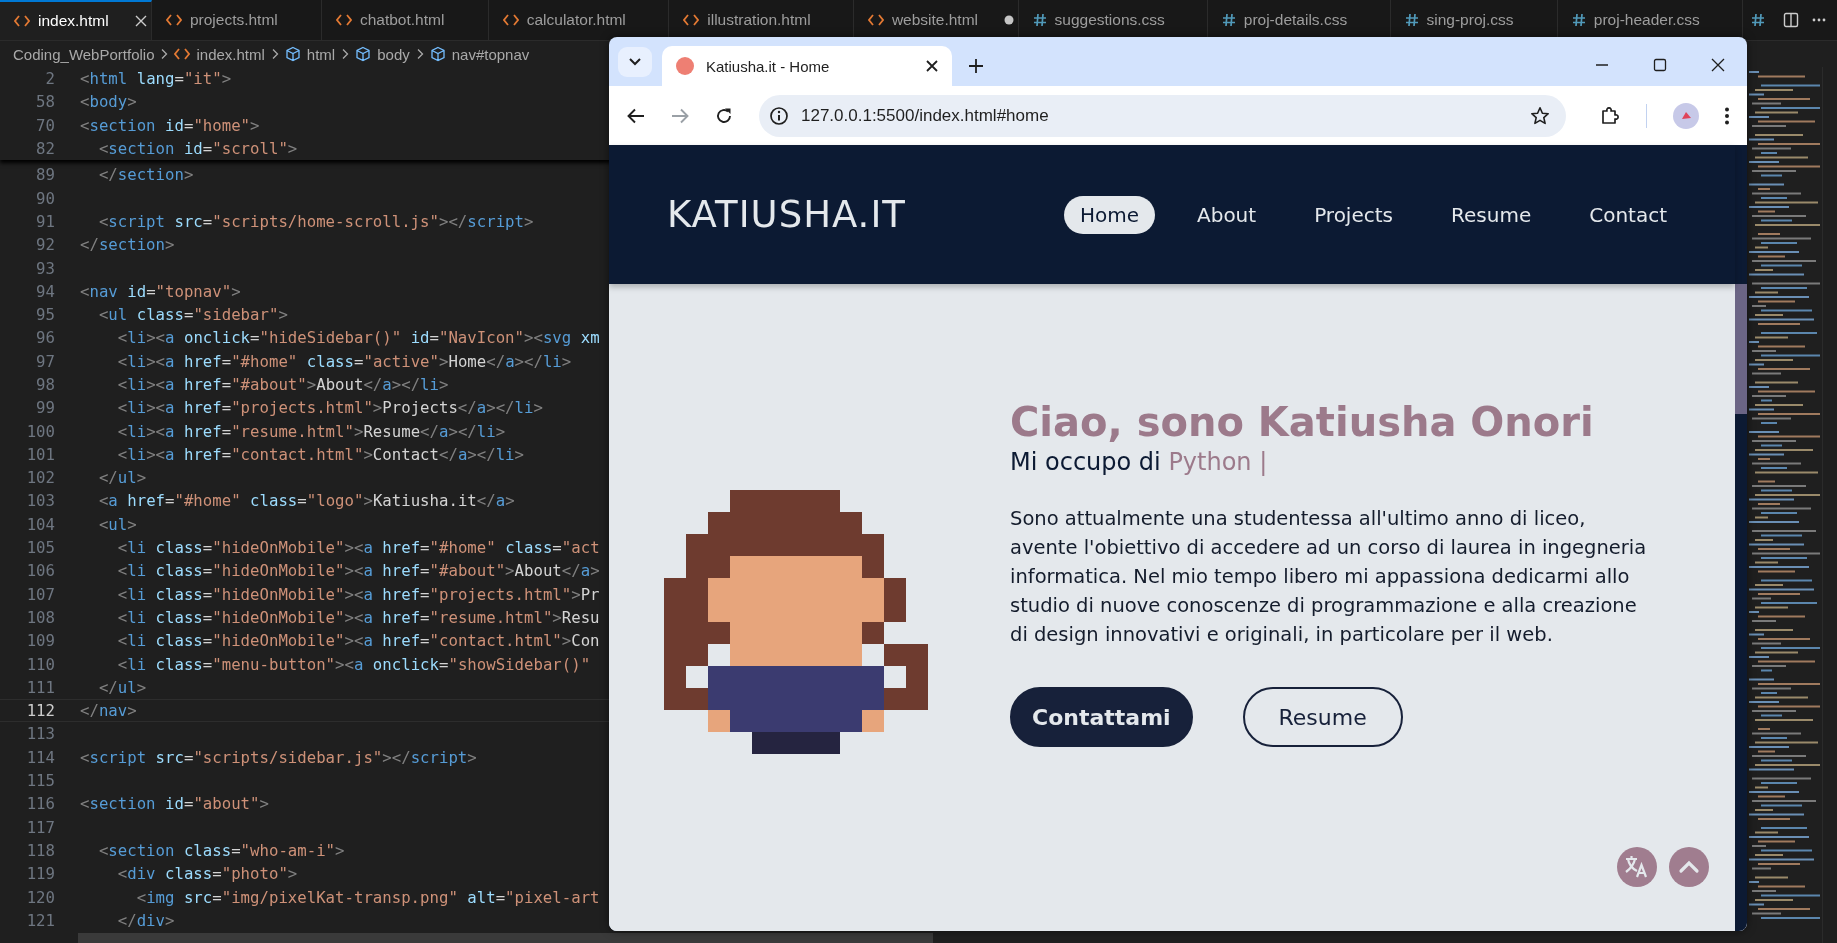 The height and width of the screenshot is (943, 1837). What do you see at coordinates (207, 874) in the screenshot?
I see `code-line: <div class="photo">` at bounding box center [207, 874].